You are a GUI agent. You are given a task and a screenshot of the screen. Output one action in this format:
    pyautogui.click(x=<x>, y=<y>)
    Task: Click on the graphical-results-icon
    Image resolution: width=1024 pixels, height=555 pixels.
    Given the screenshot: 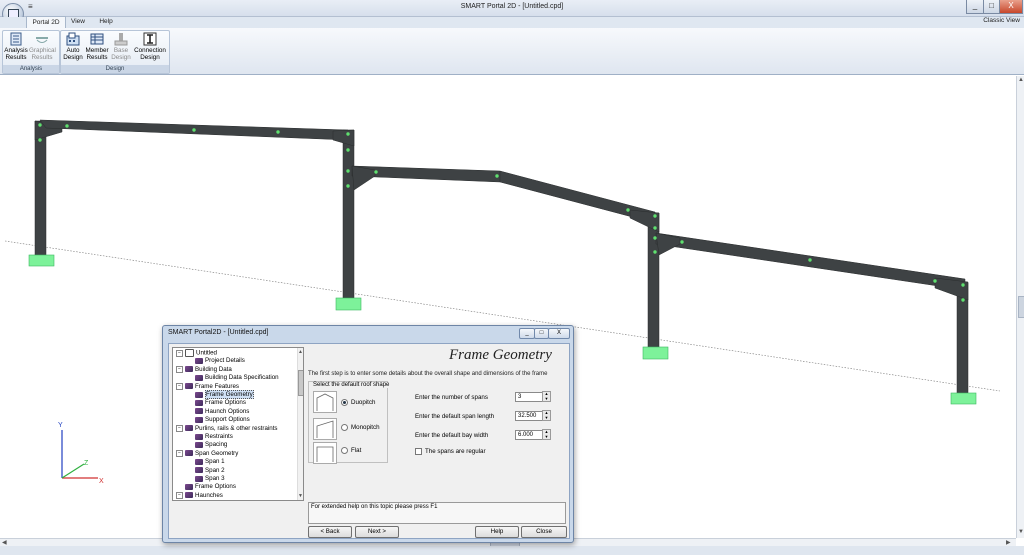 What is the action you would take?
    pyautogui.click(x=42, y=40)
    